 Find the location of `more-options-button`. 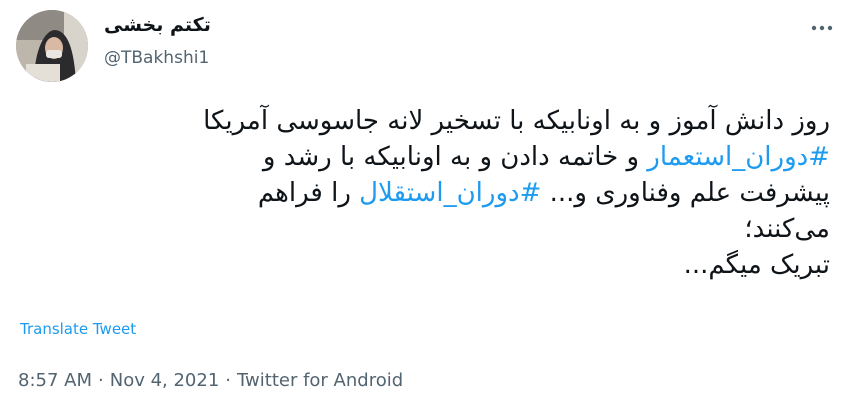

more-options-button is located at coordinates (822, 28).